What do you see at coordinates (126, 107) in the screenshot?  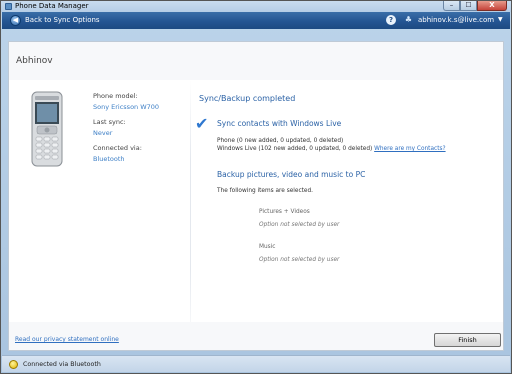 I see `phone-model-value: Sony Ericsson W700` at bounding box center [126, 107].